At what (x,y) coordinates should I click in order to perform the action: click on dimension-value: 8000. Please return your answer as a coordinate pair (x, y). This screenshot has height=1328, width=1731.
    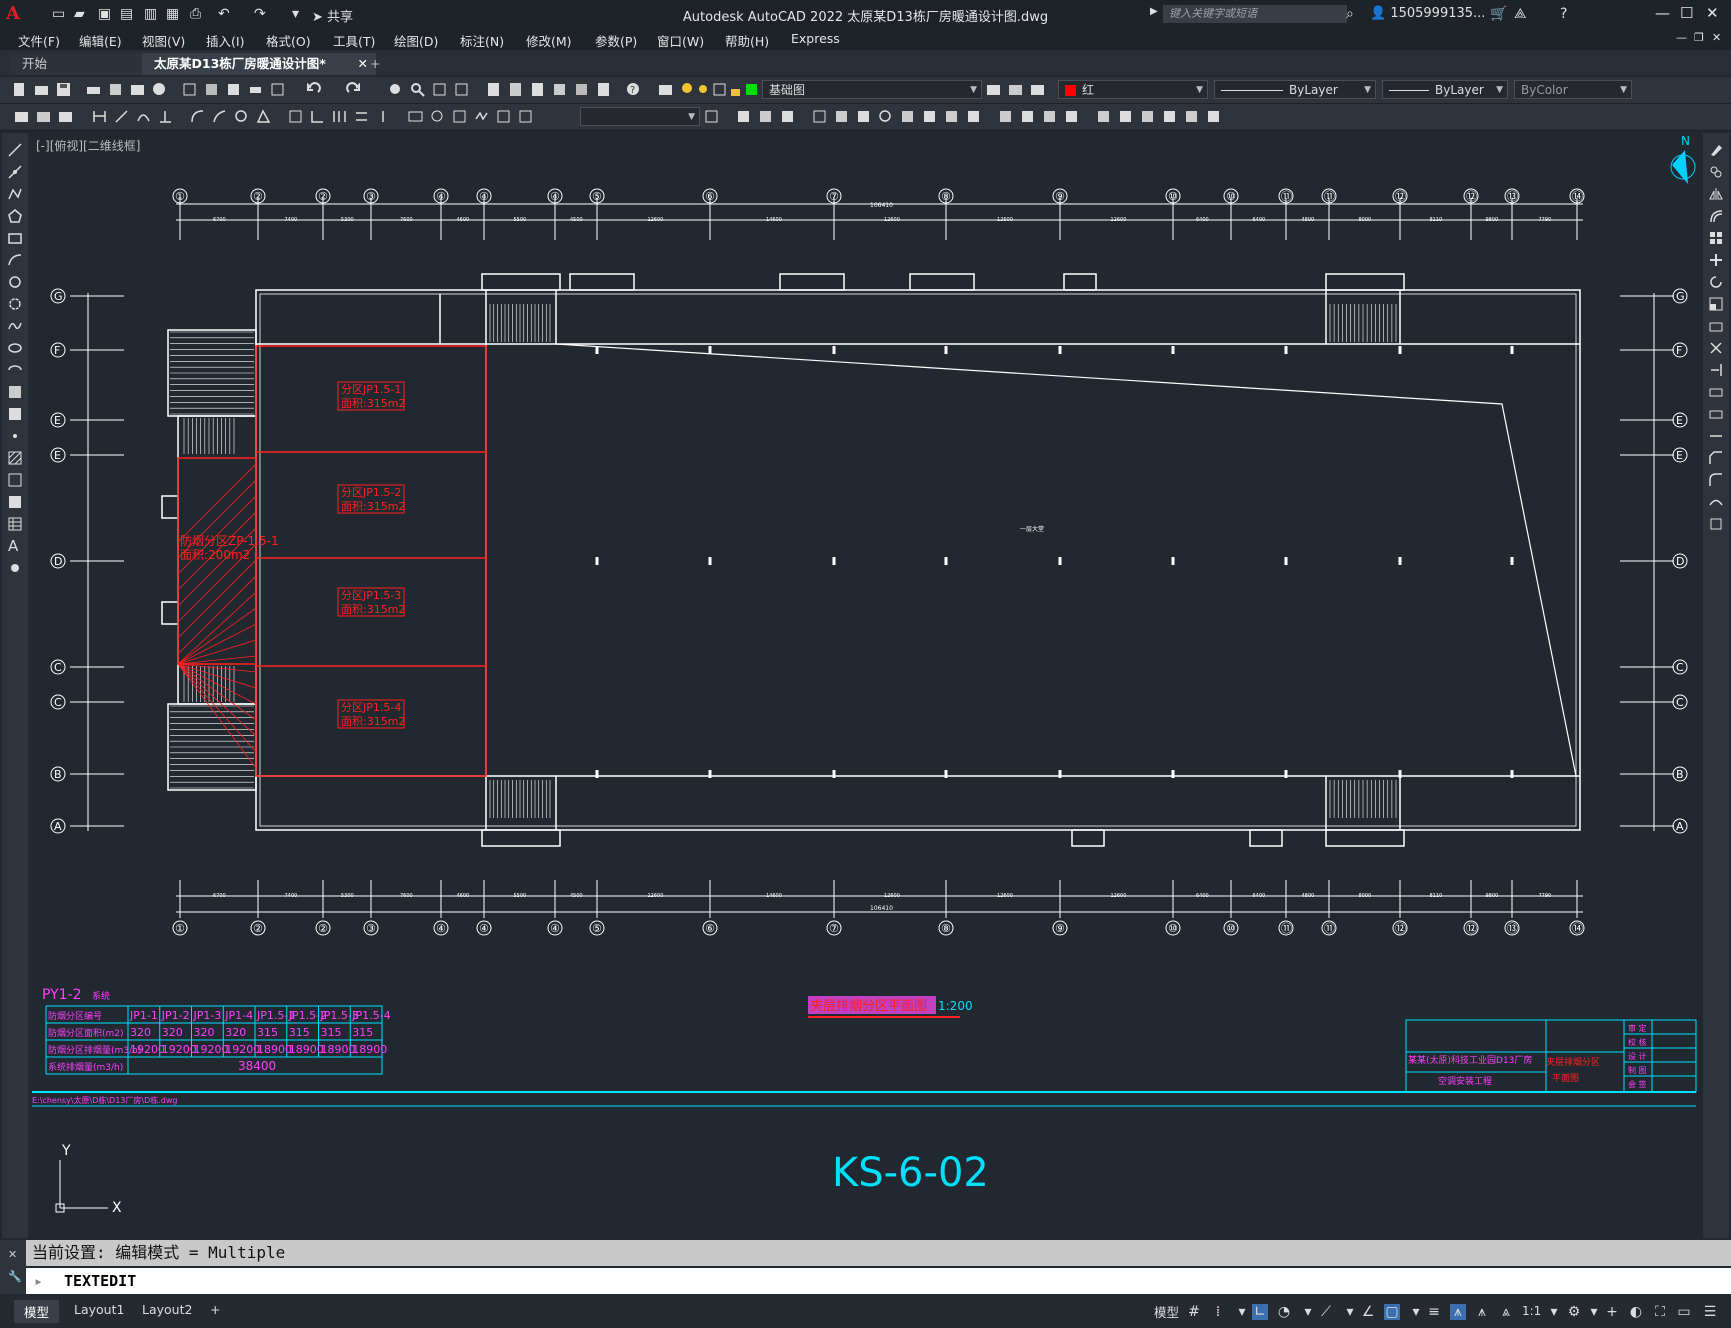
    Looking at the image, I should click on (1365, 896).